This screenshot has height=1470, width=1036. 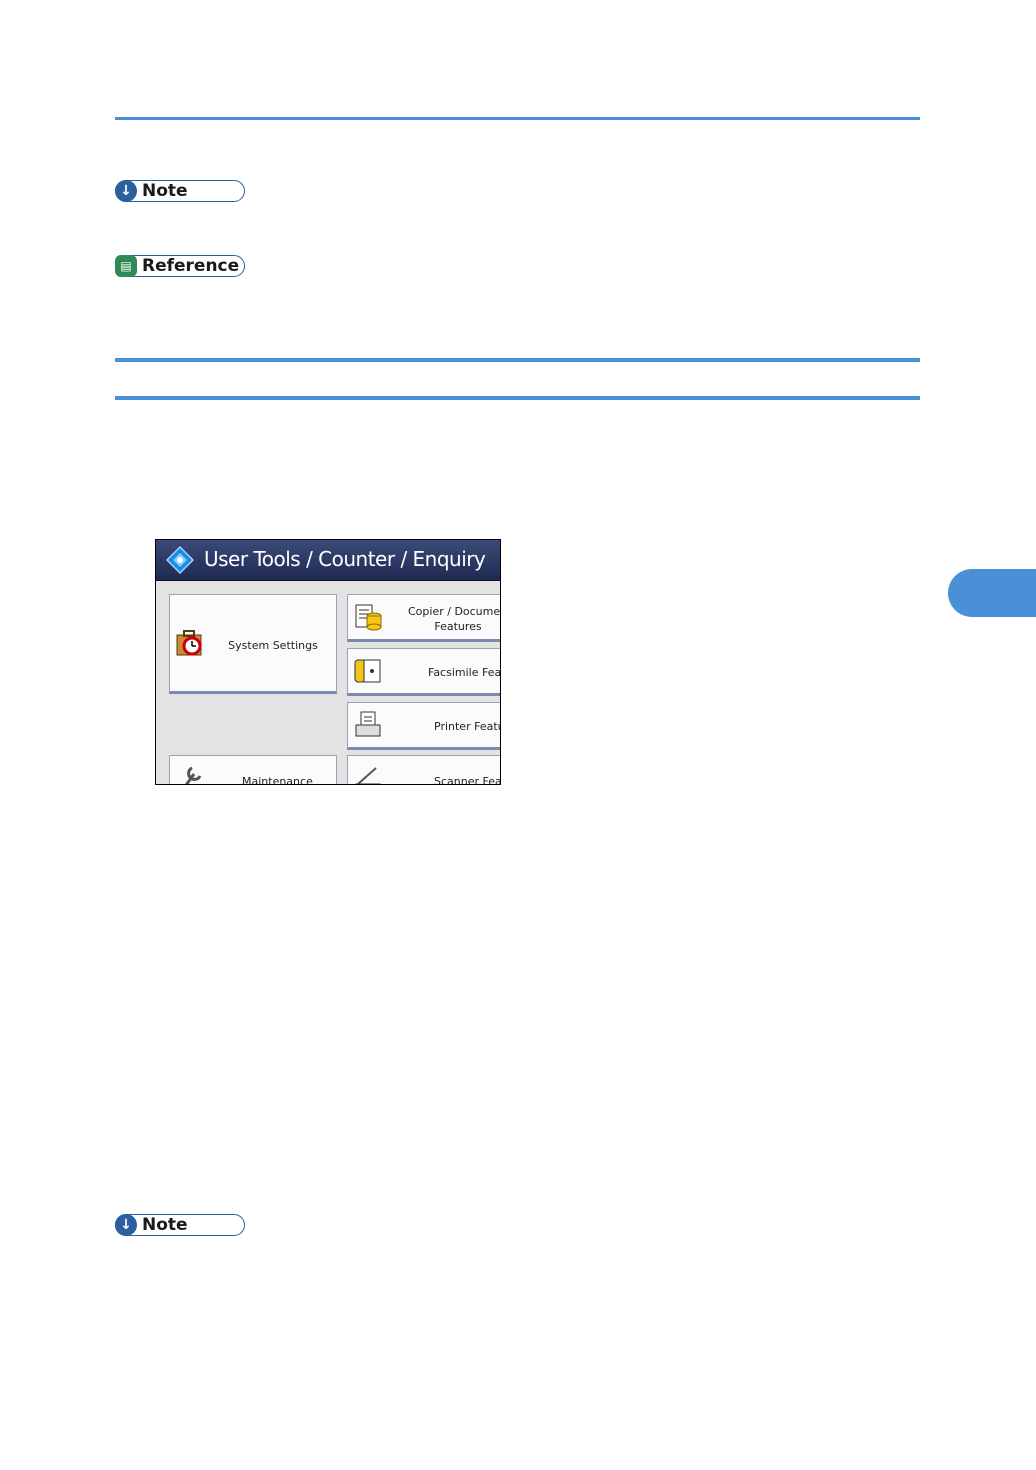 I want to click on copier-icon, so click(x=368, y=617).